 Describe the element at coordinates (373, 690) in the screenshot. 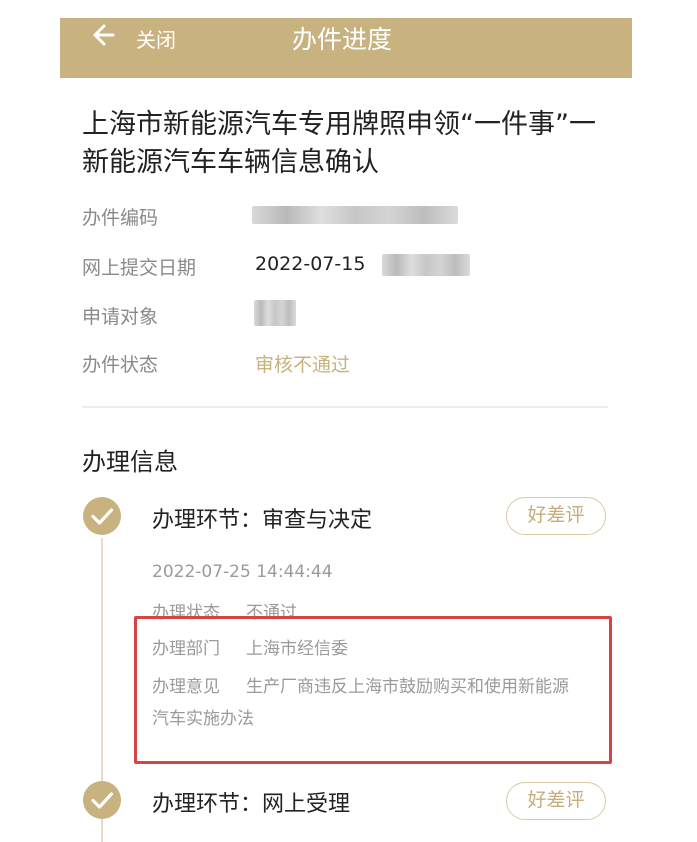

I see `highlight-box` at that location.